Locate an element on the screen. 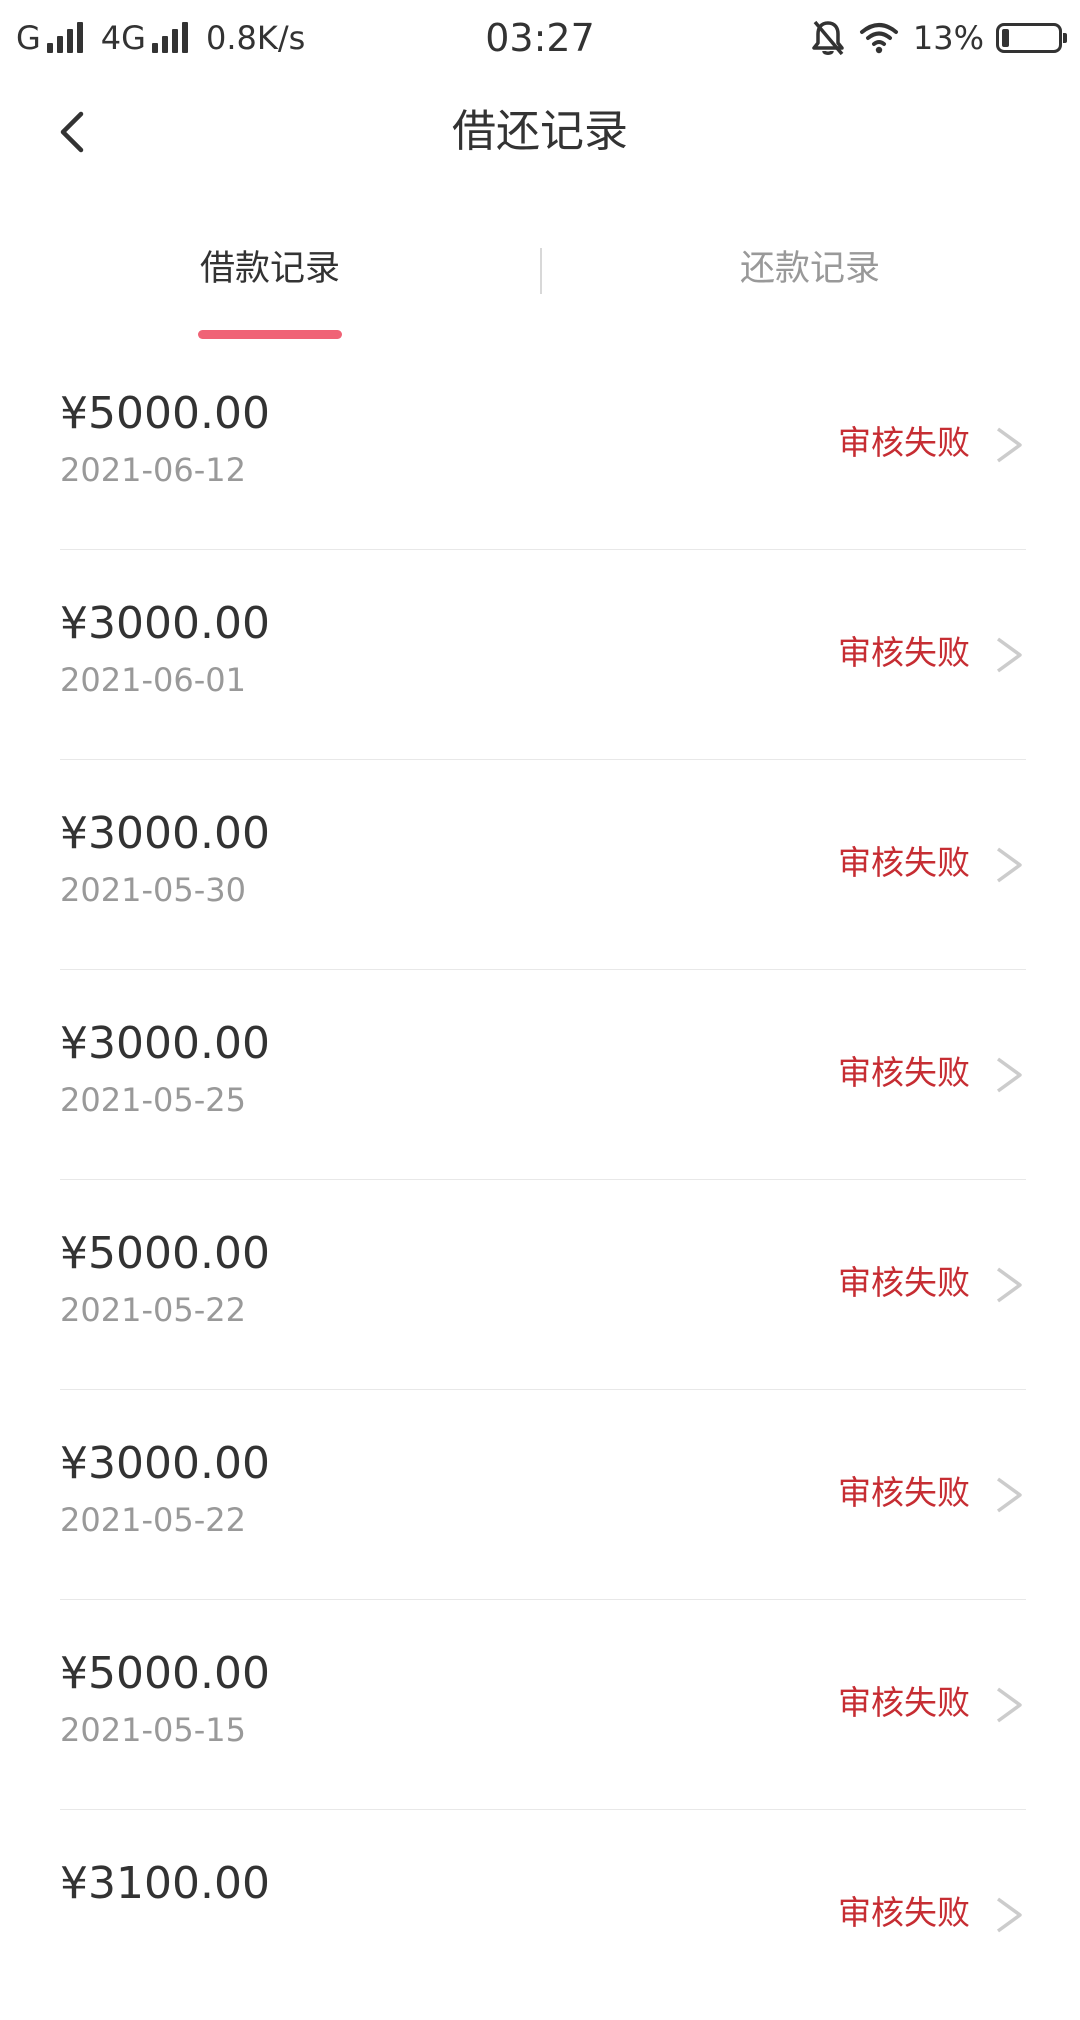 The image size is (1080, 2020). list-item: ¥3000.00 2021-05-22 审核失败 is located at coordinates (543, 1495).